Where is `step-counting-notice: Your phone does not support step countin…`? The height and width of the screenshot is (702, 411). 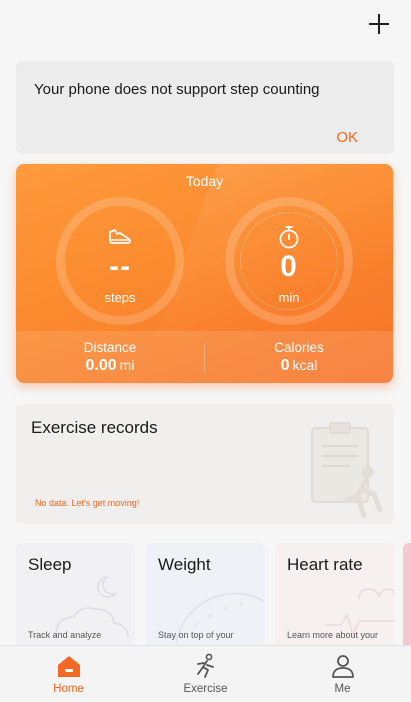
step-counting-notice: Your phone does not support step countin… is located at coordinates (205, 107).